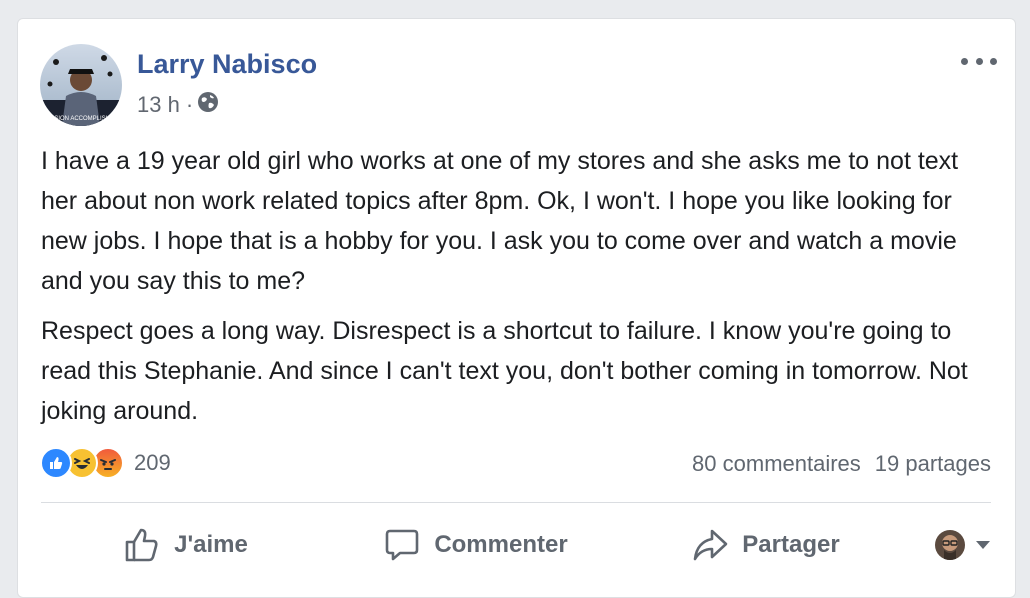 The height and width of the screenshot is (598, 1030). I want to click on post-time: 13 h, so click(158, 105).